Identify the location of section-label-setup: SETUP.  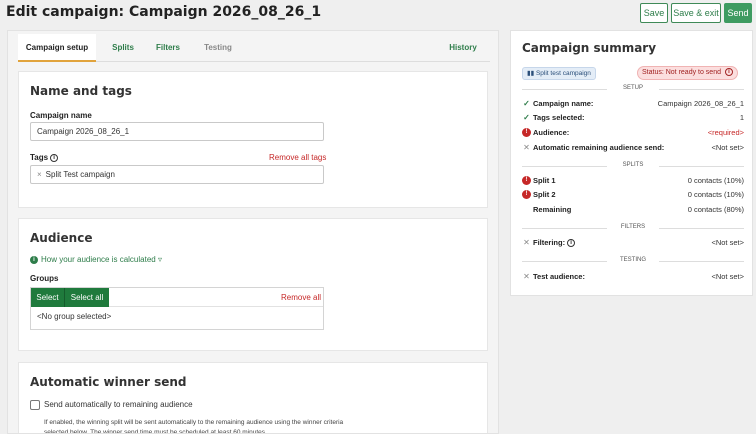
(632, 88).